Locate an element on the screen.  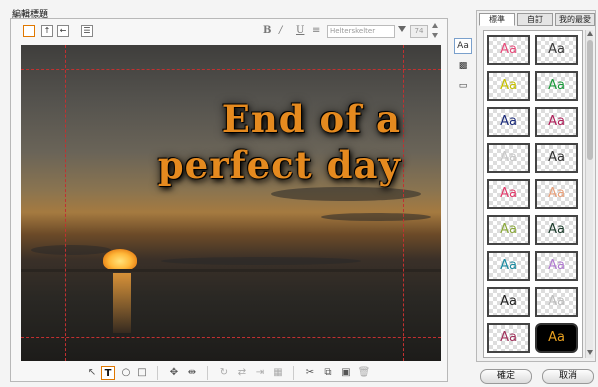
sun-shape is located at coordinates (120, 260).